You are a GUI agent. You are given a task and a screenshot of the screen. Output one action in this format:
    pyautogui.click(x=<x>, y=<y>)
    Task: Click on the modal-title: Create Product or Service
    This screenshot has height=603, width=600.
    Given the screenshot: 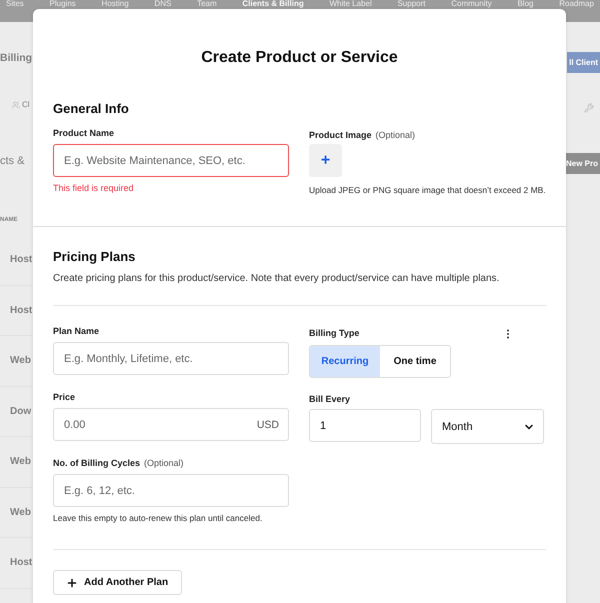 What is the action you would take?
    pyautogui.click(x=299, y=57)
    